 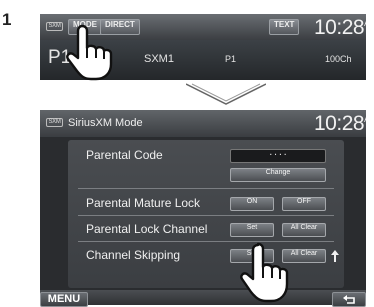 What do you see at coordinates (304, 230) in the screenshot?
I see `lock-channel-all-clear-button: All Clear` at bounding box center [304, 230].